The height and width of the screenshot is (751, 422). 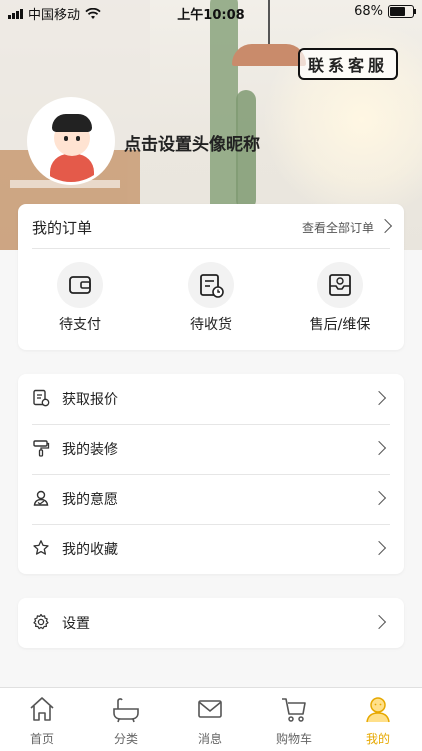 I want to click on menu-item-intent: 我的意愿, so click(x=211, y=499).